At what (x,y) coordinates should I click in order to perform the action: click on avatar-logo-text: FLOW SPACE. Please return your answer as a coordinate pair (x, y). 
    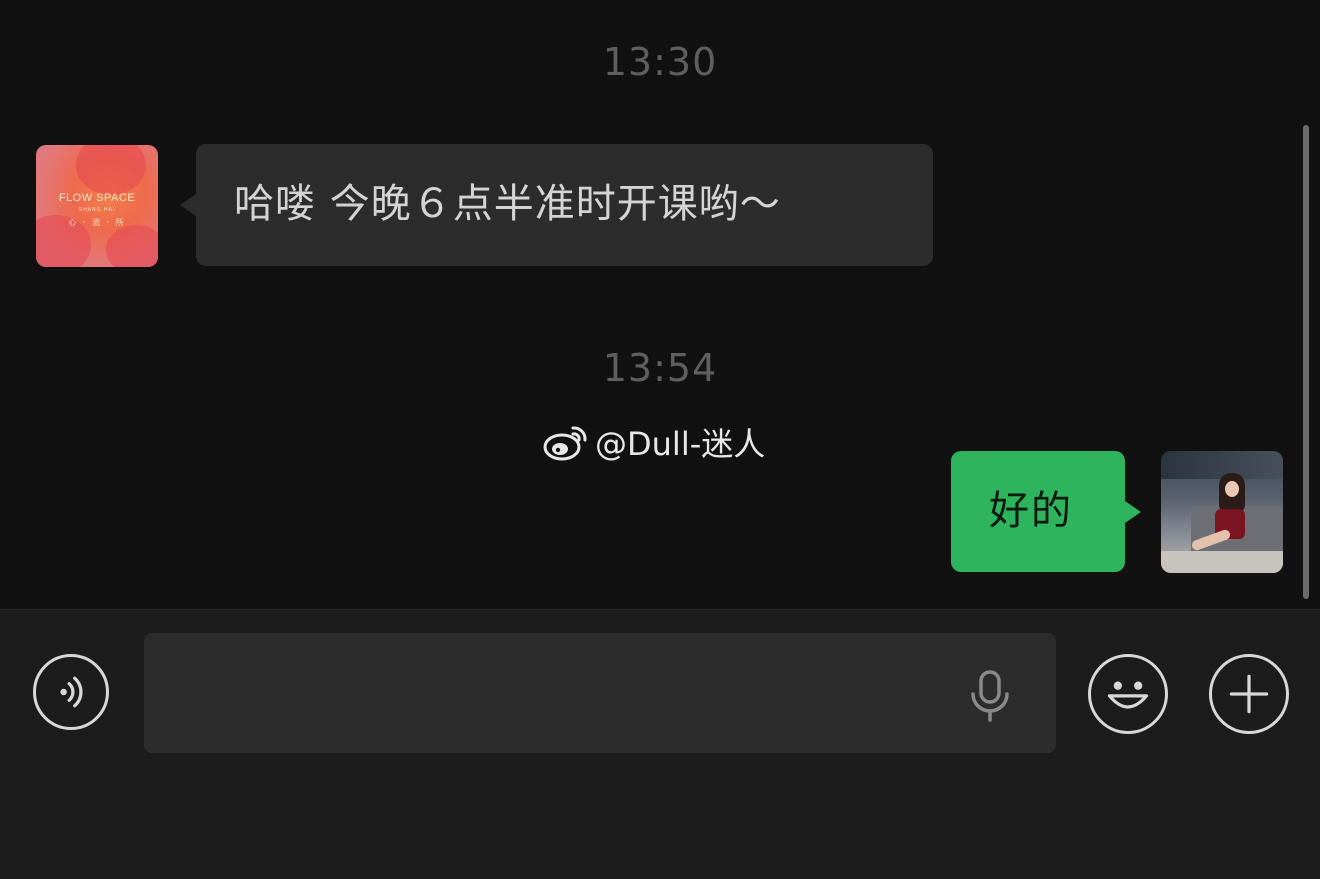
    Looking at the image, I should click on (97, 198).